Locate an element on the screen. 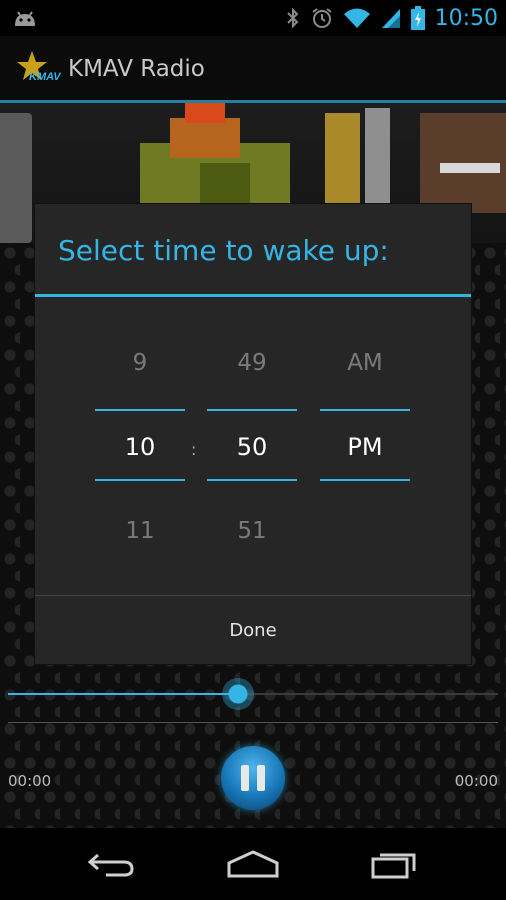 Image resolution: width=506 pixels, height=900 pixels. ampm-picker: AM PM is located at coordinates (365, 399).